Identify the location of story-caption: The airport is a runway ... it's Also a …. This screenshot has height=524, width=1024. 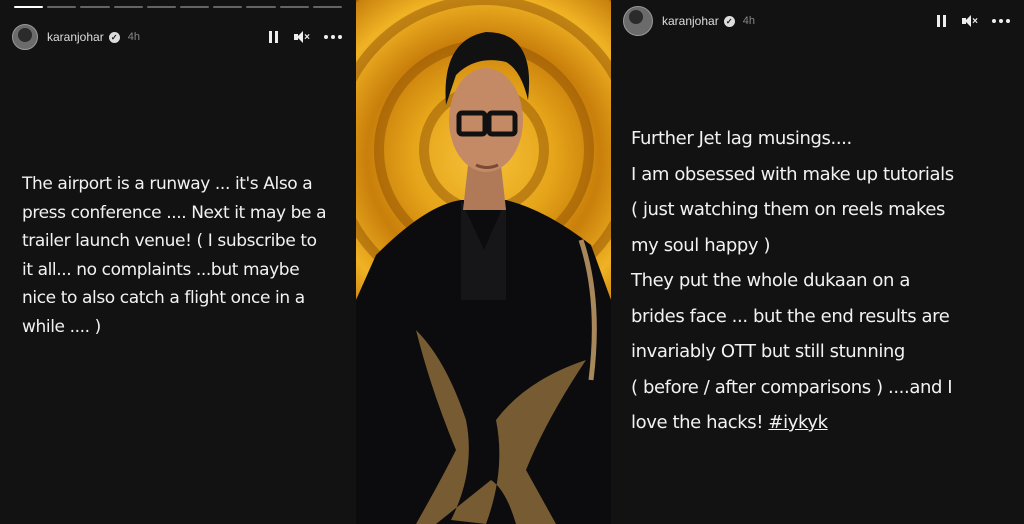
(174, 255).